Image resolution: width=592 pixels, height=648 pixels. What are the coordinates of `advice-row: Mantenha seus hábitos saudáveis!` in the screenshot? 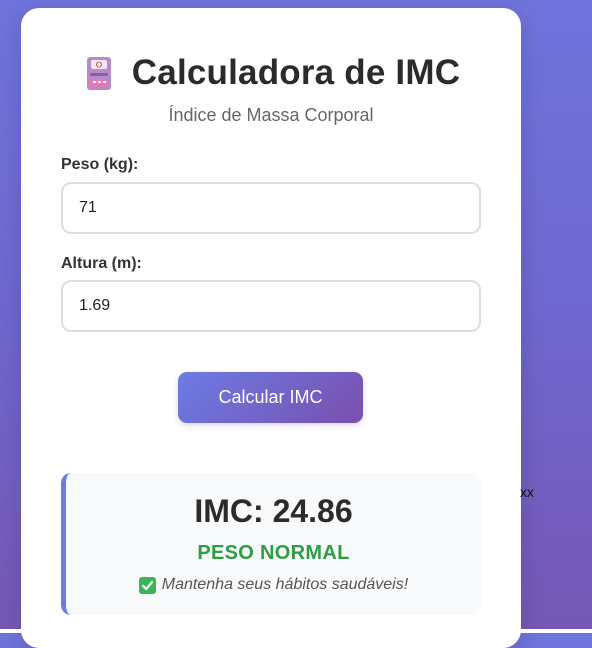 It's located at (273, 585).